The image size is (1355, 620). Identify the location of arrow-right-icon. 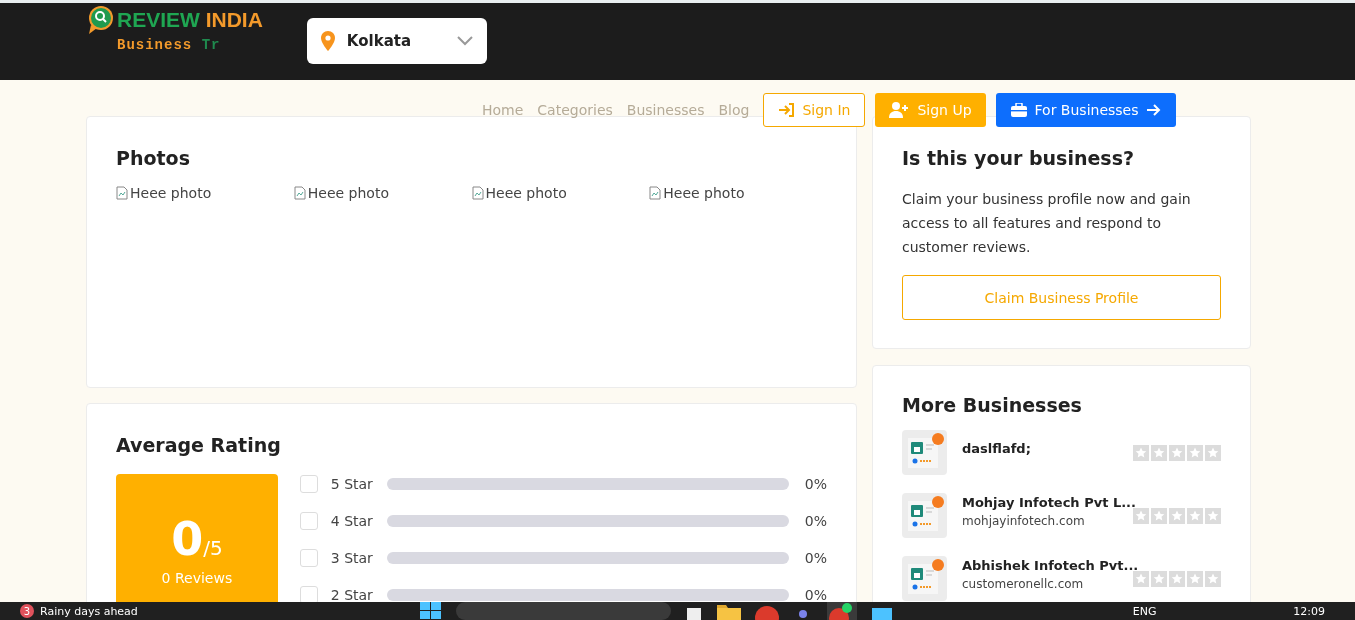
(1153, 110).